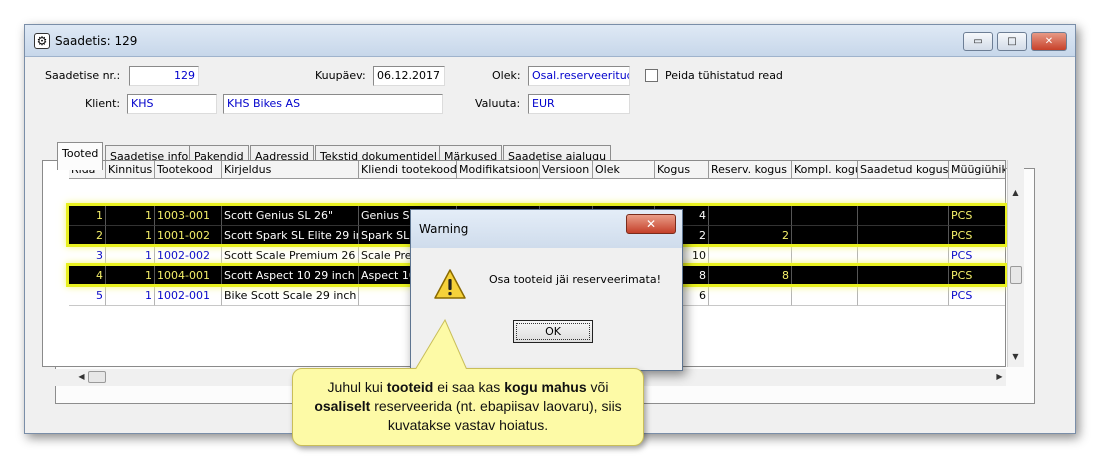 This screenshot has width=1099, height=457. I want to click on cell-tootekood: 1004-001, so click(188, 276).